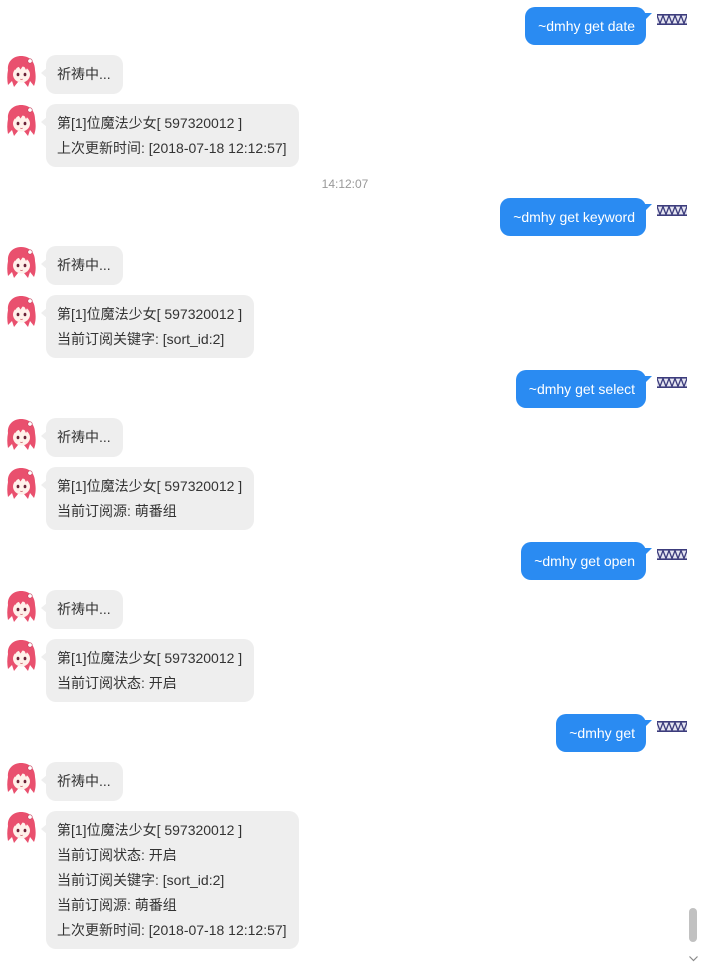 Image resolution: width=702 pixels, height=967 pixels. I want to click on message-bubble: ~dmhy get, so click(604, 733).